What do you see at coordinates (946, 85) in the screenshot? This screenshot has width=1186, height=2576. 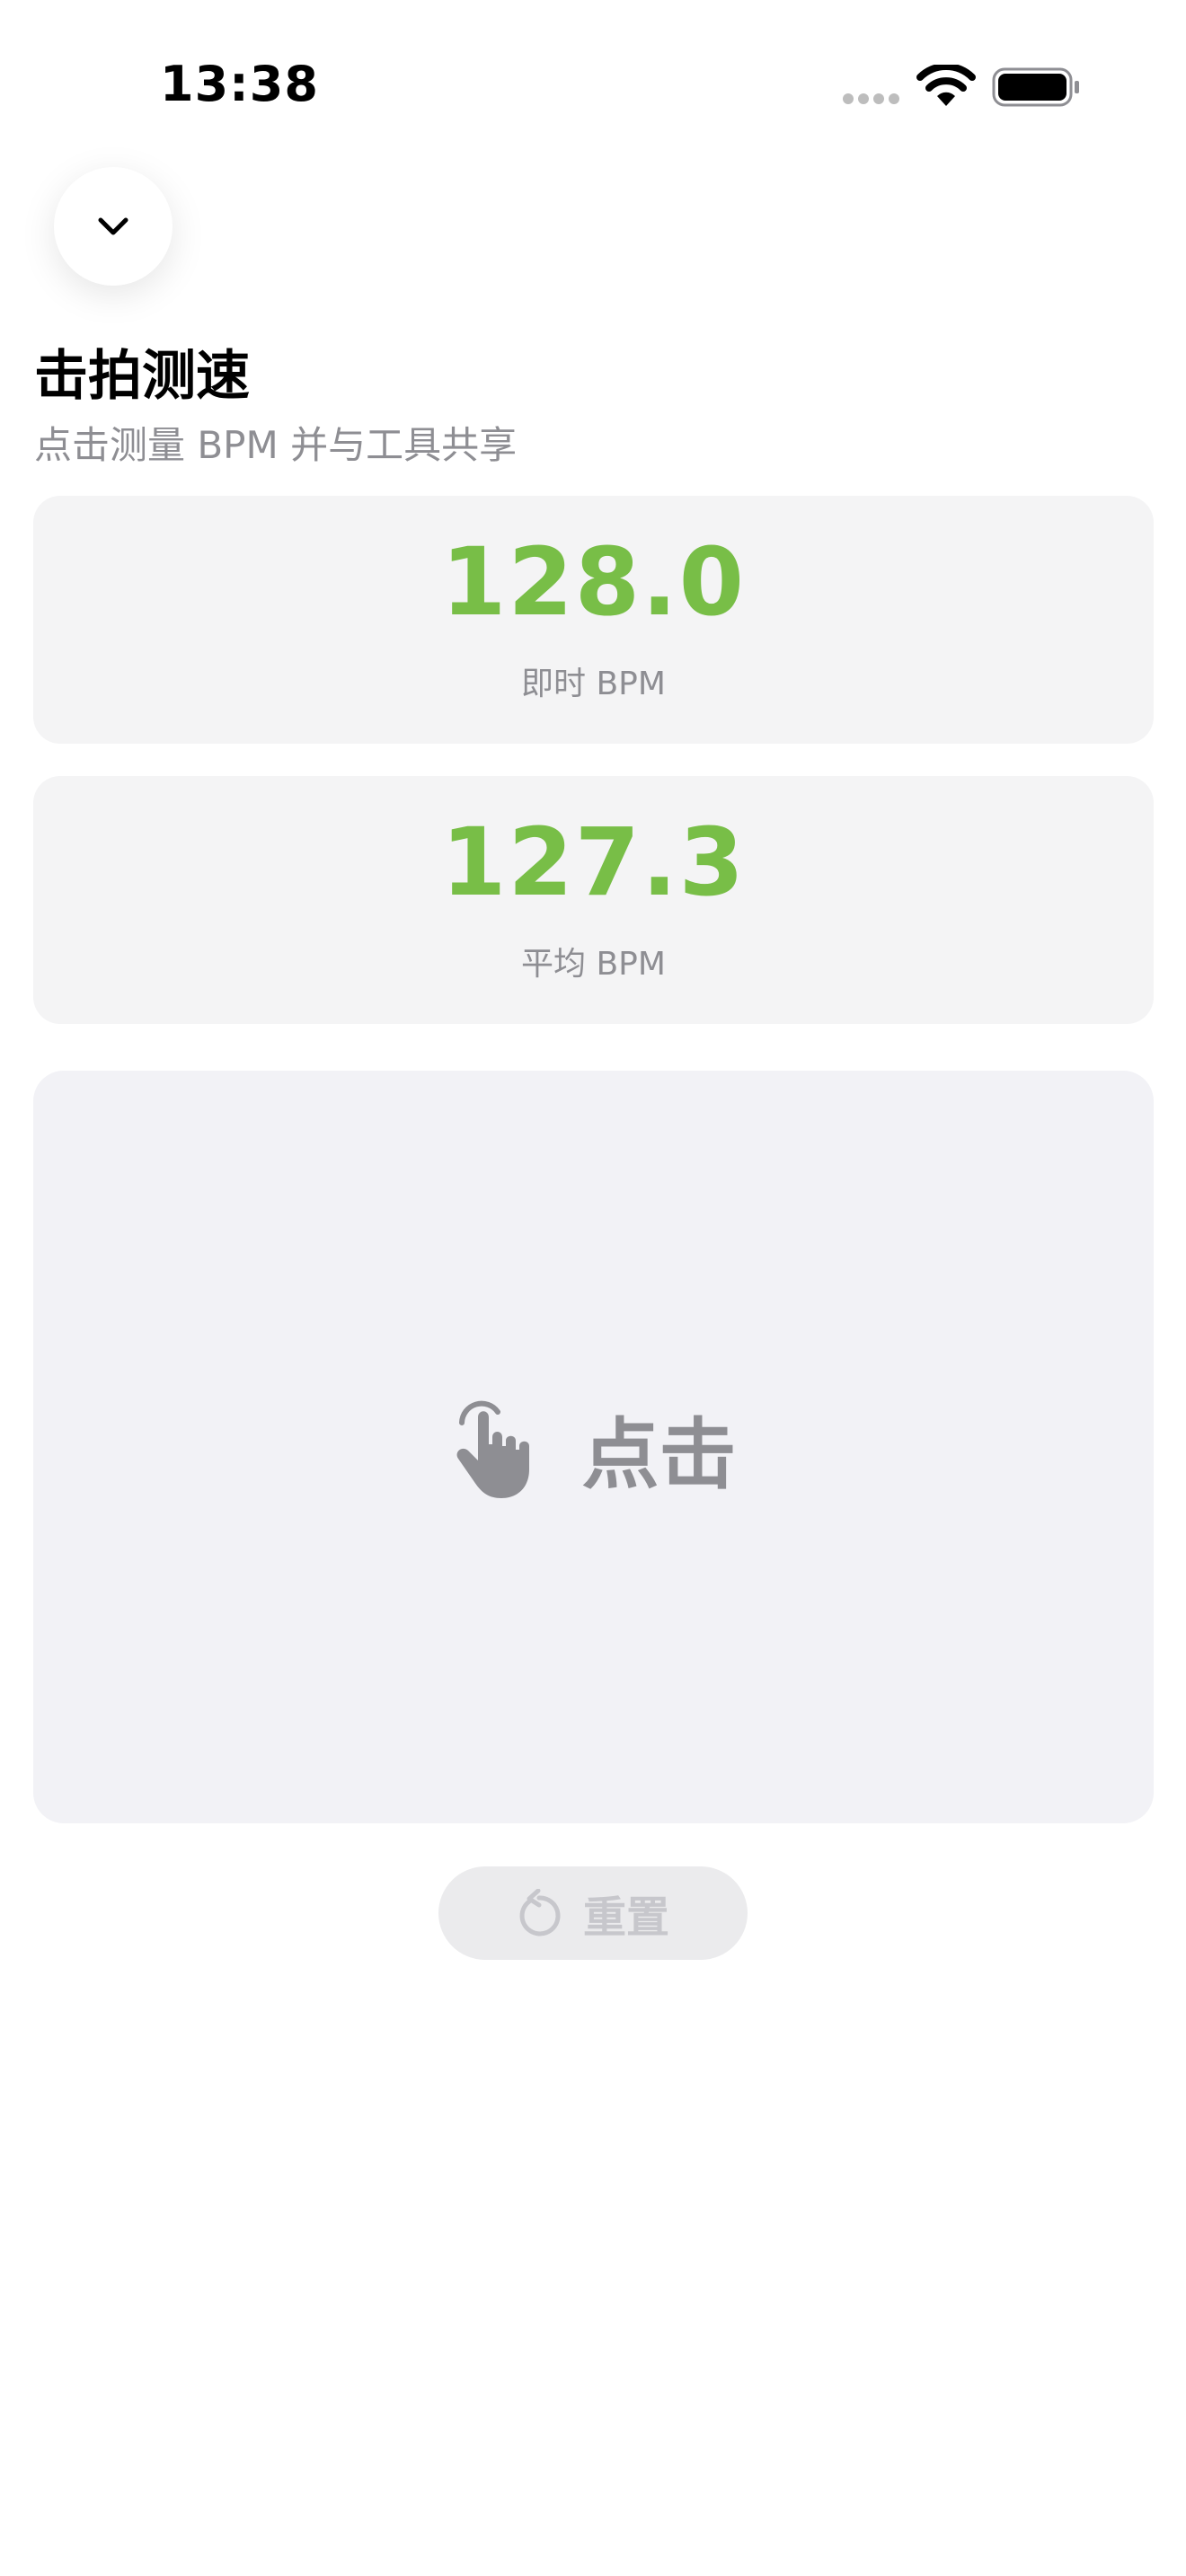 I see `wifi-icon` at bounding box center [946, 85].